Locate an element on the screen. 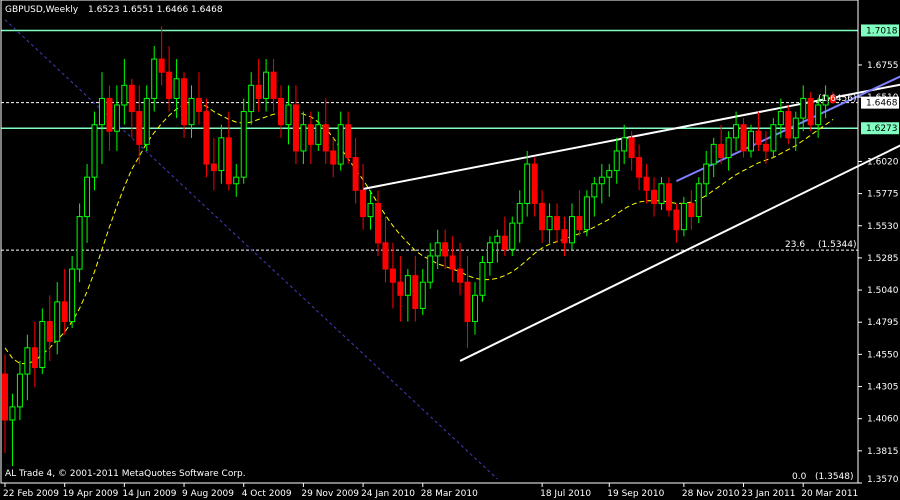  x-tick-label: 22 Feb 2009 is located at coordinates (31, 494).